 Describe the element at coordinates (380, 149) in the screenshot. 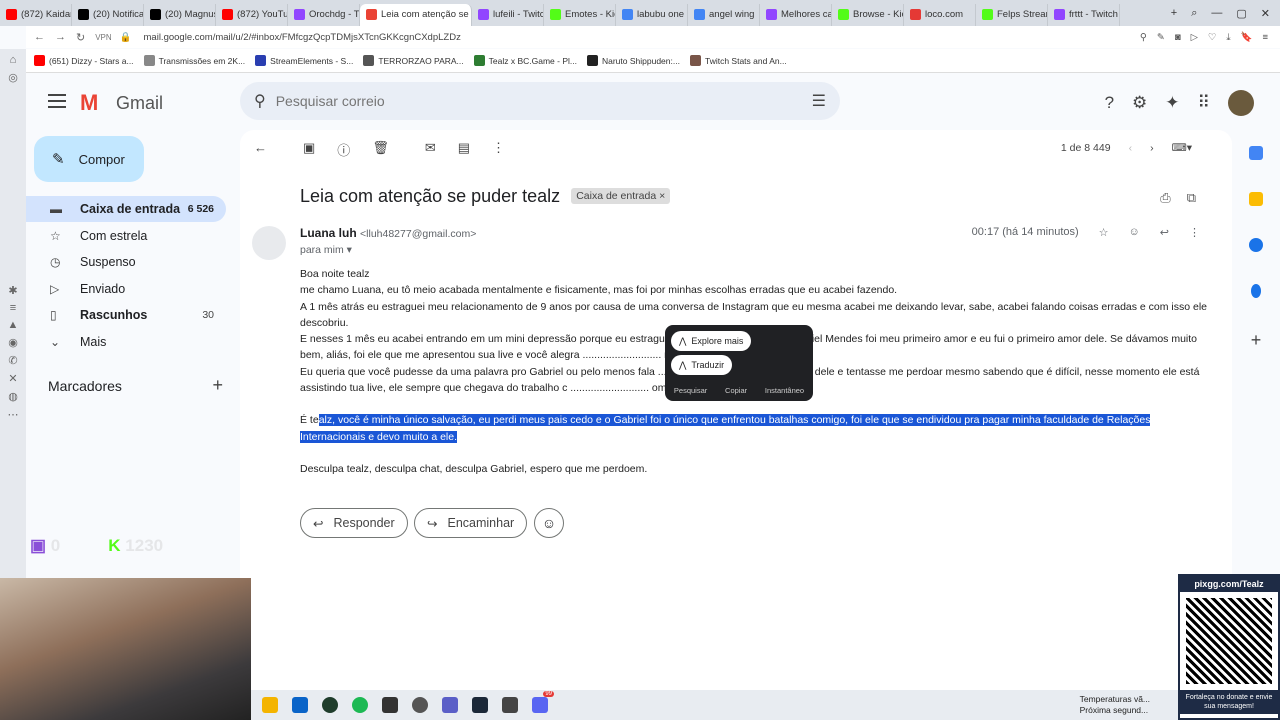

I see `delete-icon: 🗑` at that location.